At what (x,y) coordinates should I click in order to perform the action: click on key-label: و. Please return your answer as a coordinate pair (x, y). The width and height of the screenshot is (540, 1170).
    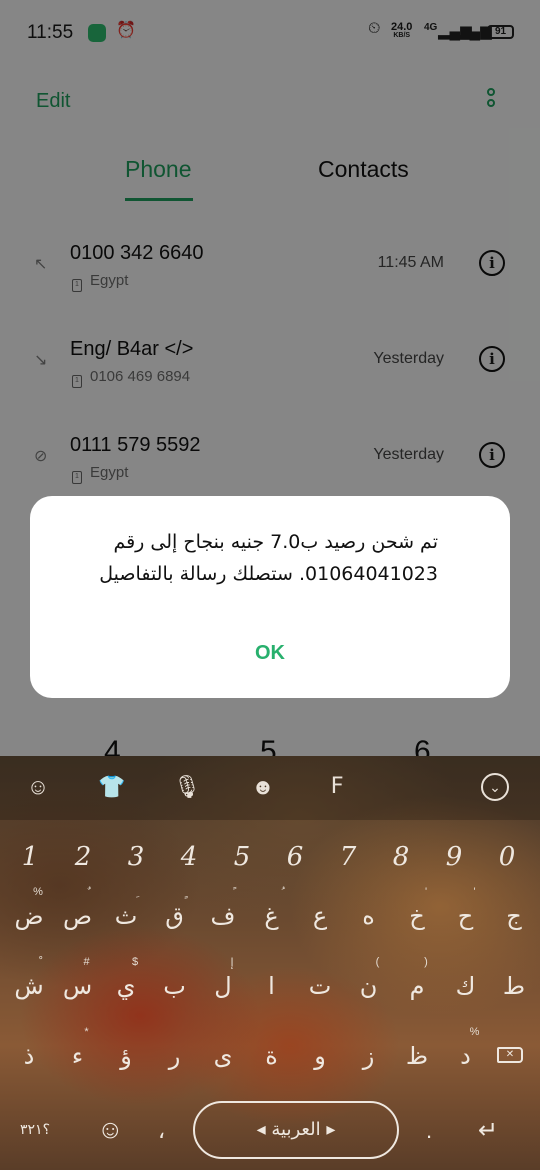
    Looking at the image, I should click on (320, 1056).